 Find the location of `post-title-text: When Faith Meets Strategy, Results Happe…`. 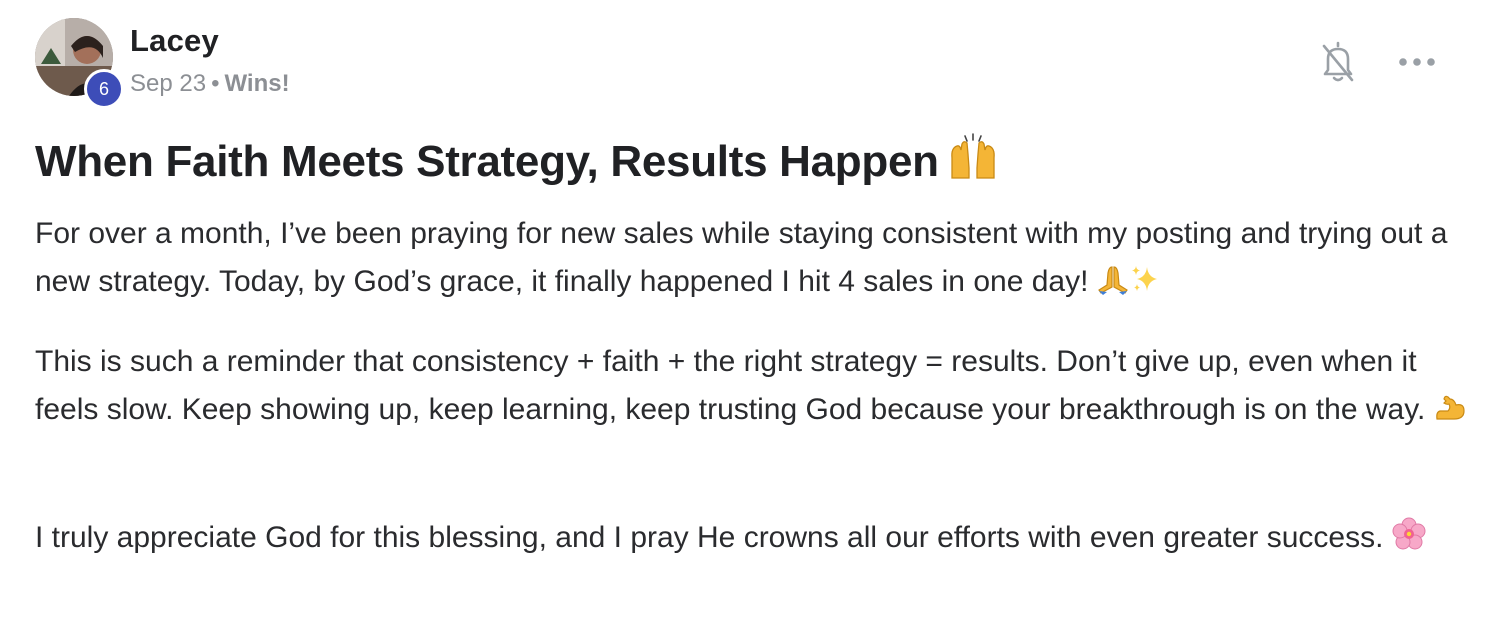

post-title-text: When Faith Meets Strategy, Results Happe… is located at coordinates (487, 161).